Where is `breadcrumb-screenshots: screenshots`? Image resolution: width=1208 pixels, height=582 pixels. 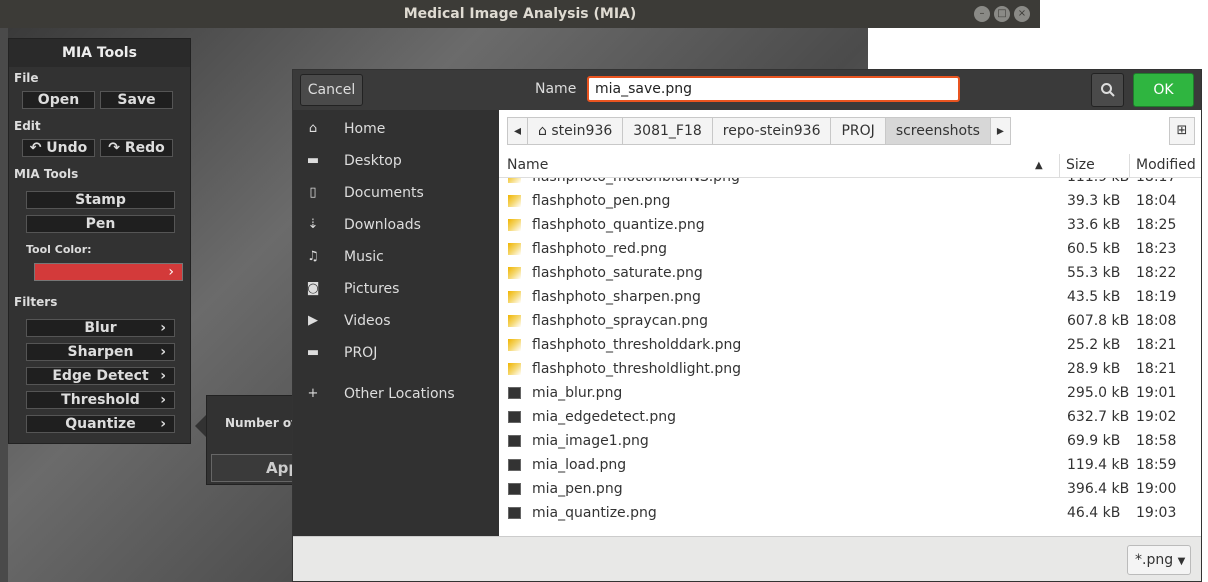
breadcrumb-screenshots: screenshots is located at coordinates (937, 131).